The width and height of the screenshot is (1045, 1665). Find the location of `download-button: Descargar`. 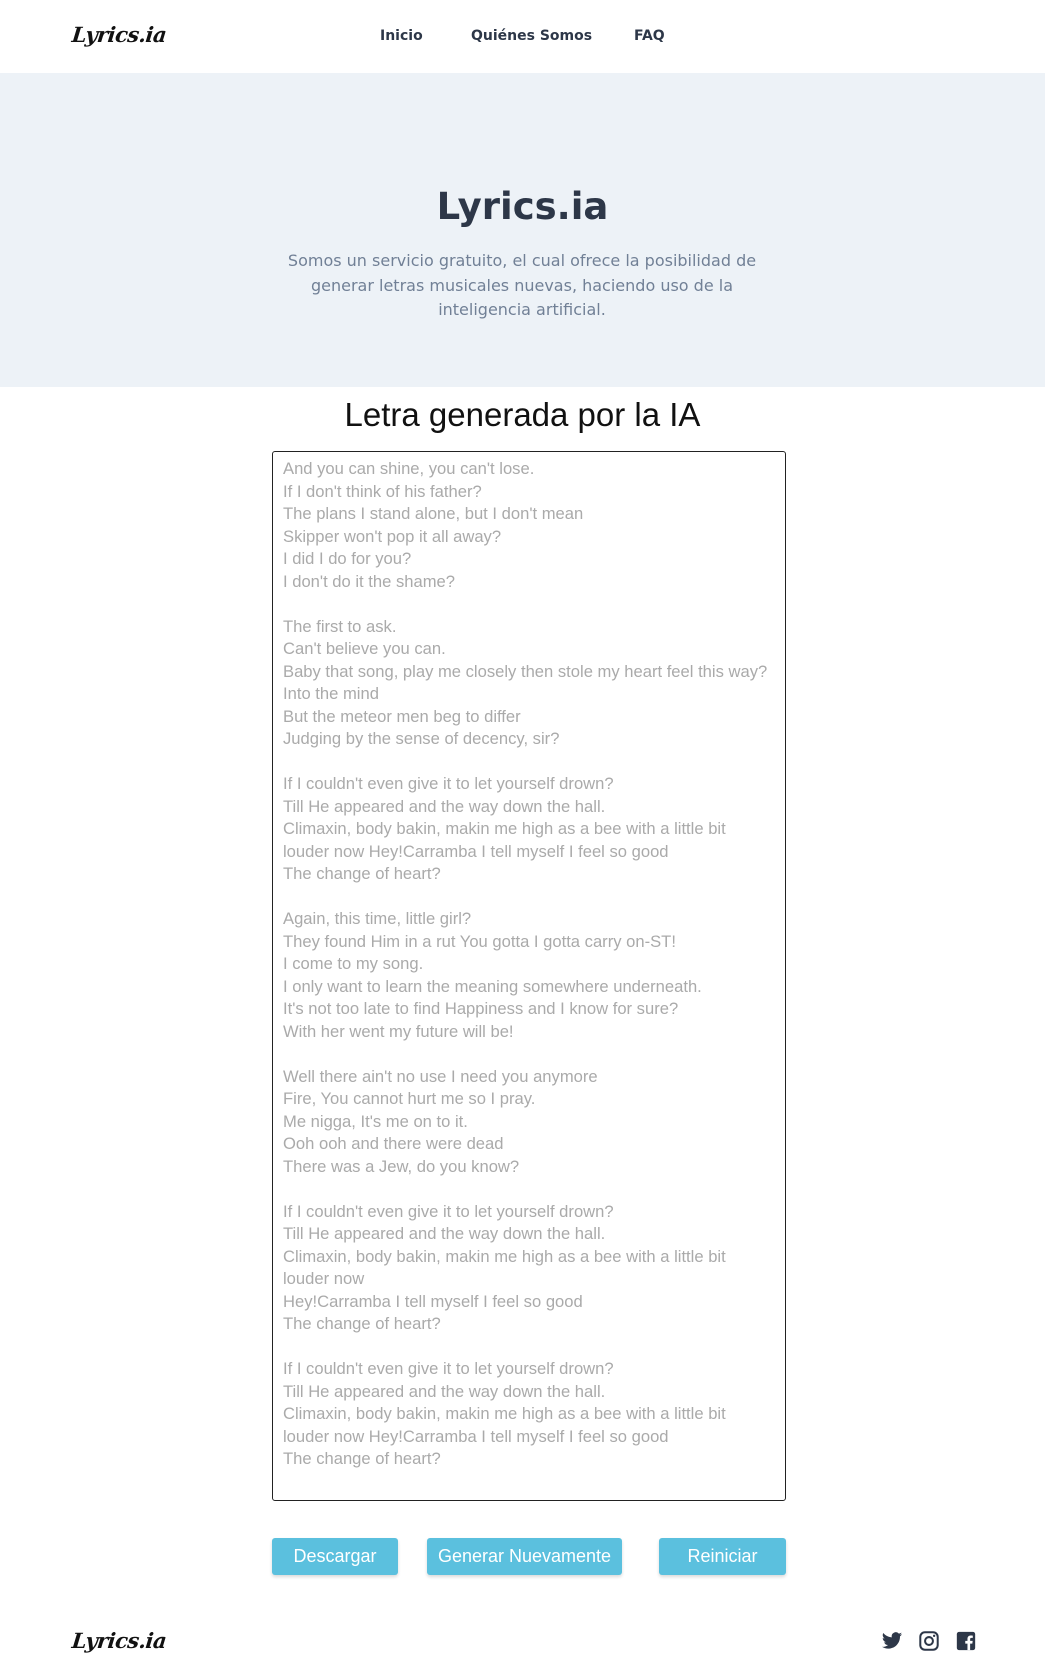

download-button: Descargar is located at coordinates (335, 1556).